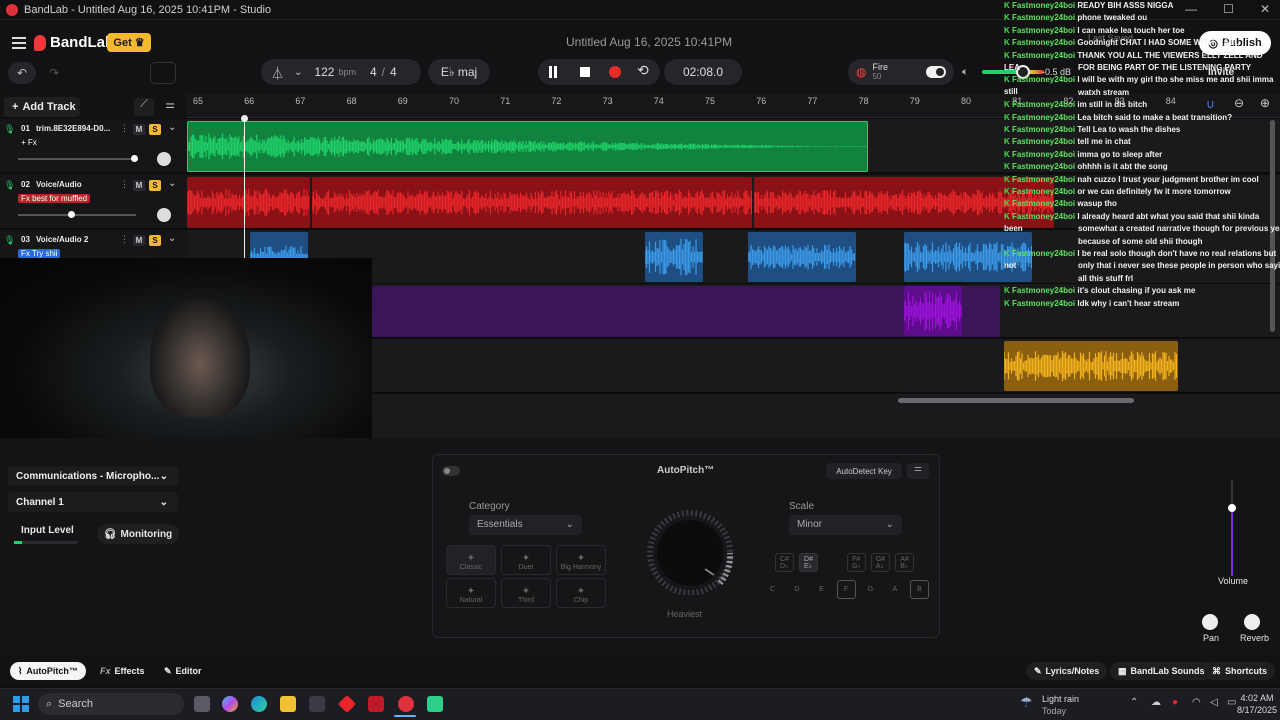 Image resolution: width=1280 pixels, height=720 pixels. I want to click on track-effects-badge: + Fx, so click(29, 142).